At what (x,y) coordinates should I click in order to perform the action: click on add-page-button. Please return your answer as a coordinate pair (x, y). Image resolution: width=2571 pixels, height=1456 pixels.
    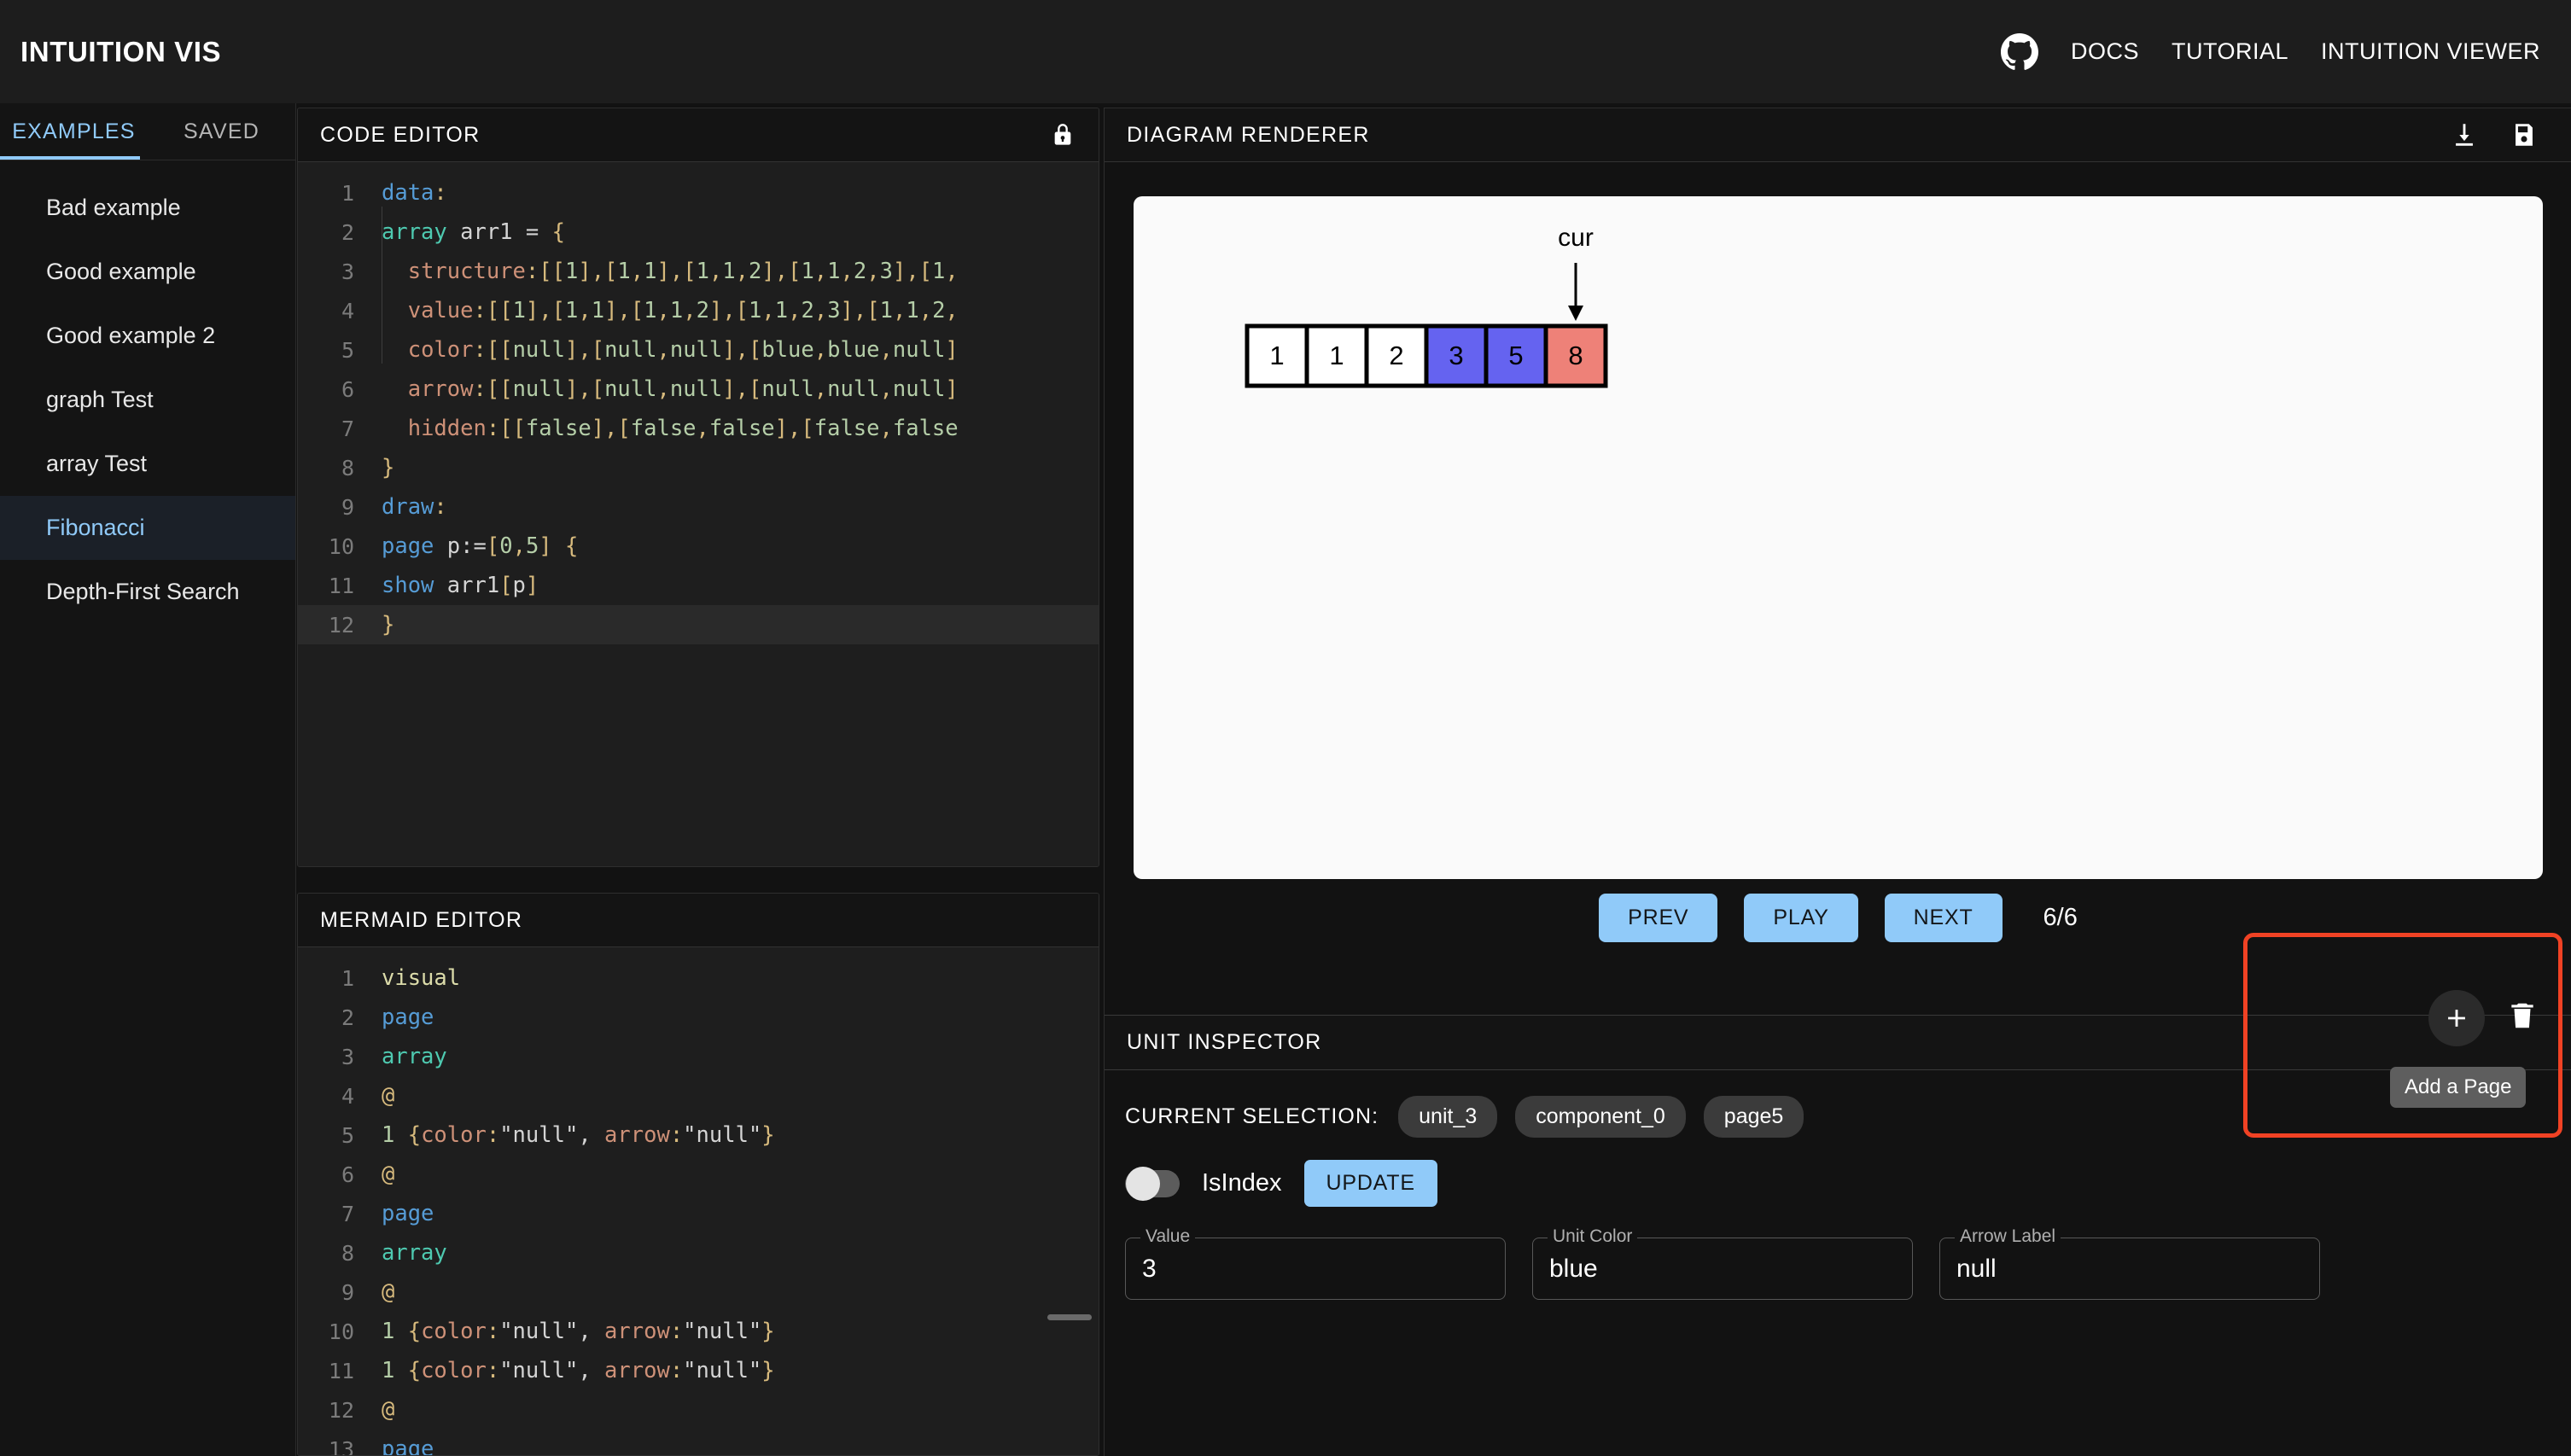
    Looking at the image, I should click on (2456, 1018).